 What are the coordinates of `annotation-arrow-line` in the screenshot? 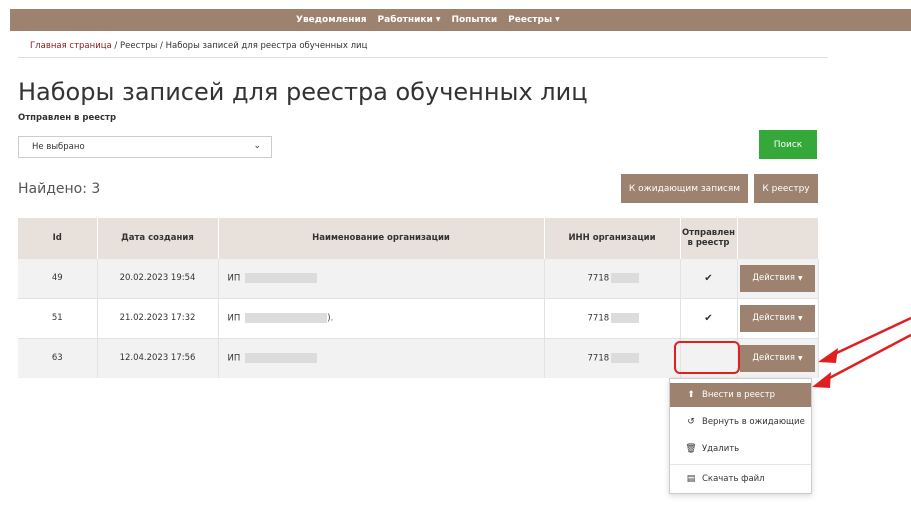 It's located at (868, 338).